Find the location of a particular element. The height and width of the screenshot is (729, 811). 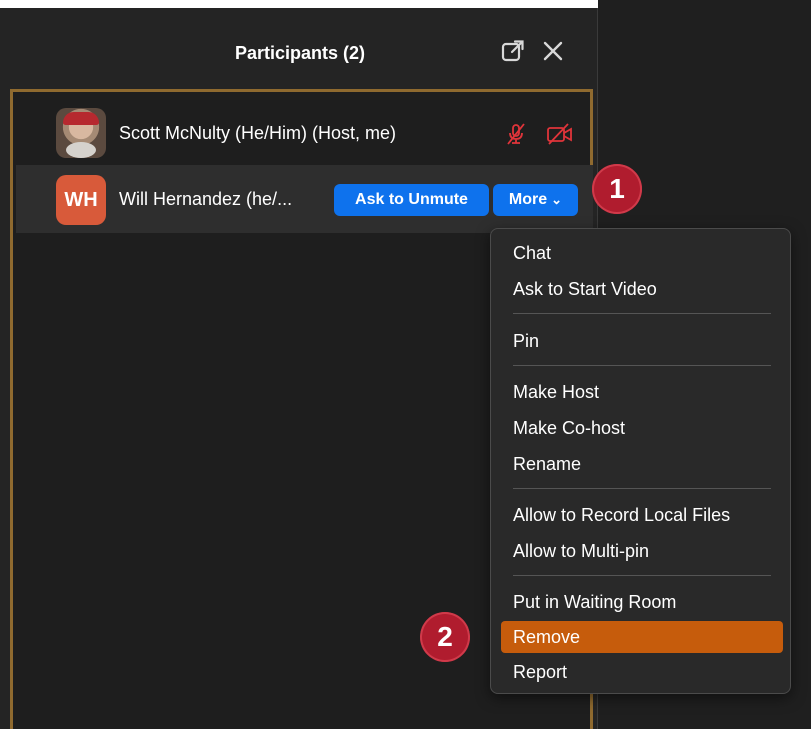

step-badge: 2 is located at coordinates (445, 637).